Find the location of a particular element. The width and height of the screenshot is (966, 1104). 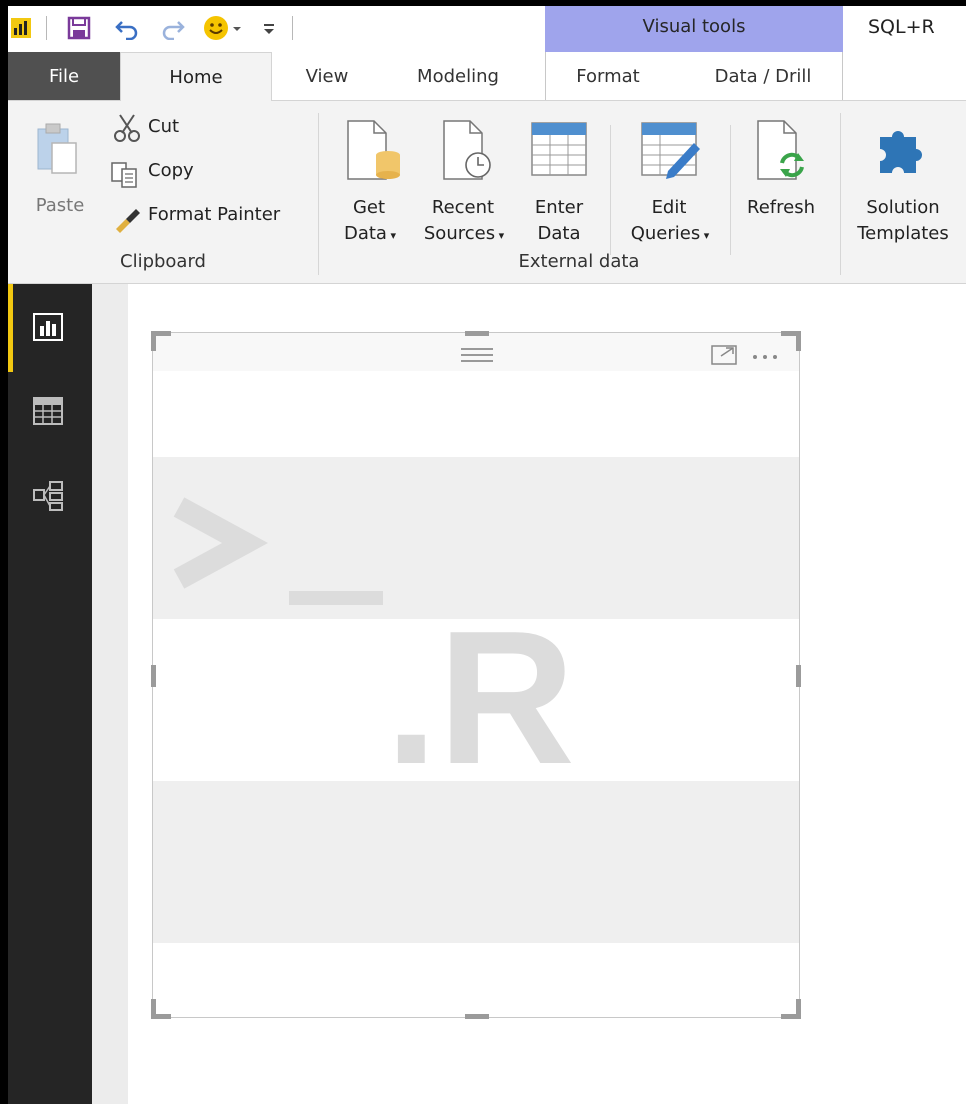

r-prompt-glyph is located at coordinates (285, 555).